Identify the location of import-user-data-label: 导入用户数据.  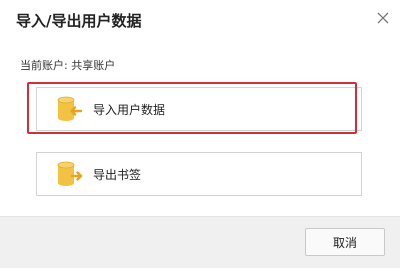
(129, 109).